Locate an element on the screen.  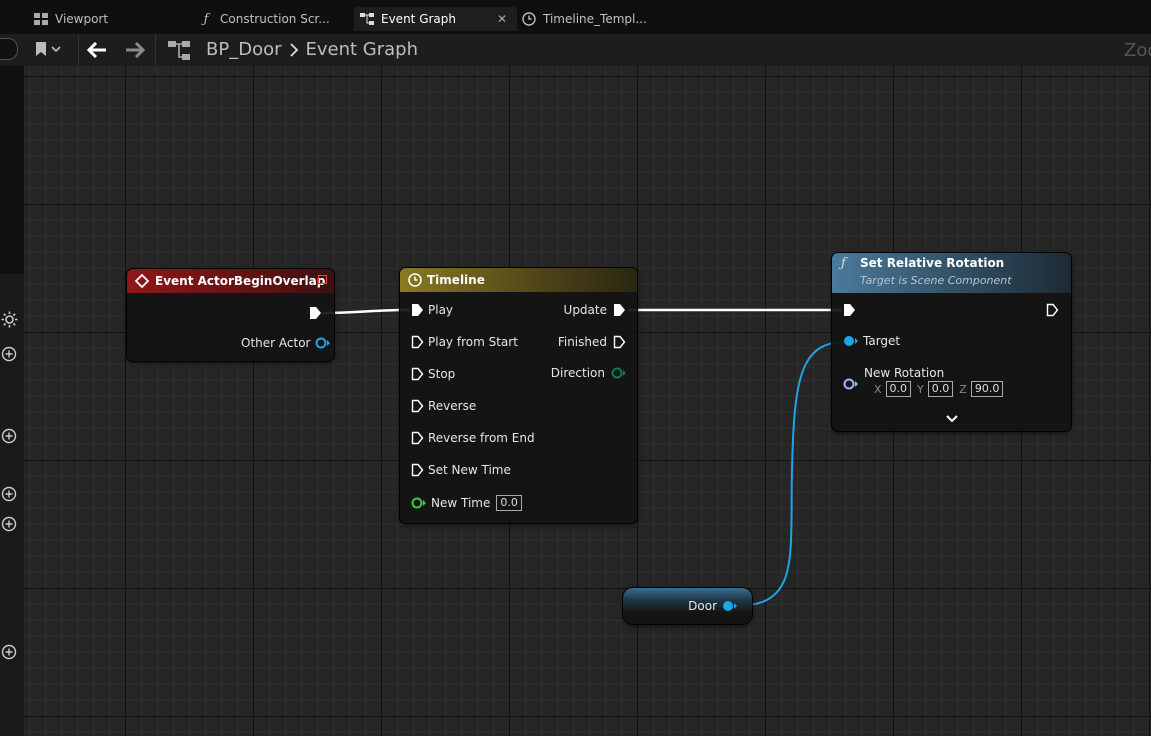
rotation-y-input: 0.0 is located at coordinates (940, 389).